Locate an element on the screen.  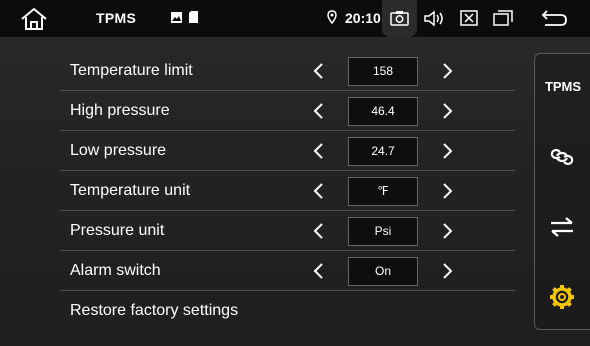
setting-label: Pressure unit is located at coordinates (117, 230).